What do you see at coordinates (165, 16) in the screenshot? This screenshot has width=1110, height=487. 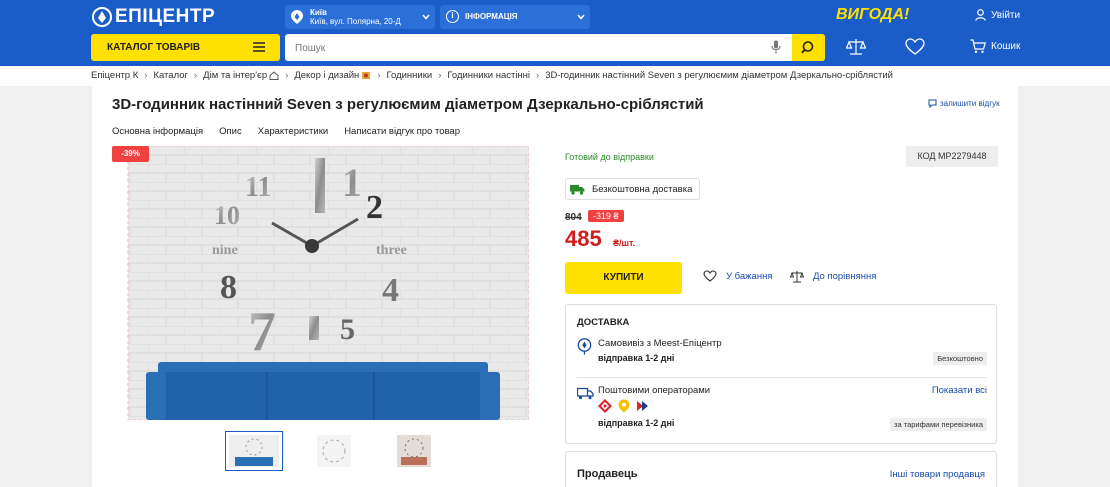 I see `logo-text: ЕПІЦЕНТР` at bounding box center [165, 16].